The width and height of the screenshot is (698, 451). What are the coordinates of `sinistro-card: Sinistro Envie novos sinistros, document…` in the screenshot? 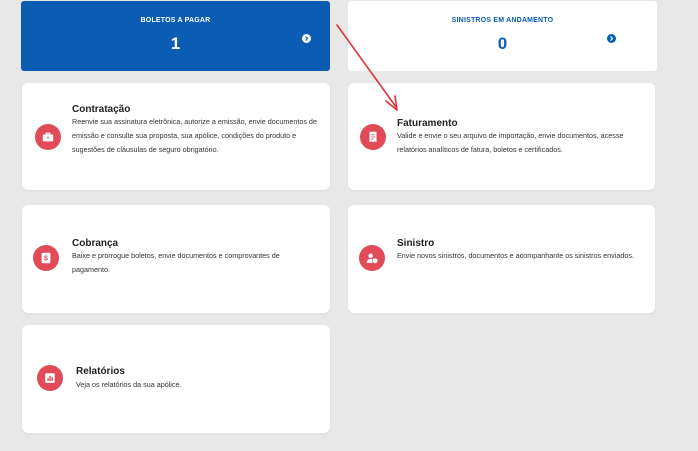 It's located at (501, 259).